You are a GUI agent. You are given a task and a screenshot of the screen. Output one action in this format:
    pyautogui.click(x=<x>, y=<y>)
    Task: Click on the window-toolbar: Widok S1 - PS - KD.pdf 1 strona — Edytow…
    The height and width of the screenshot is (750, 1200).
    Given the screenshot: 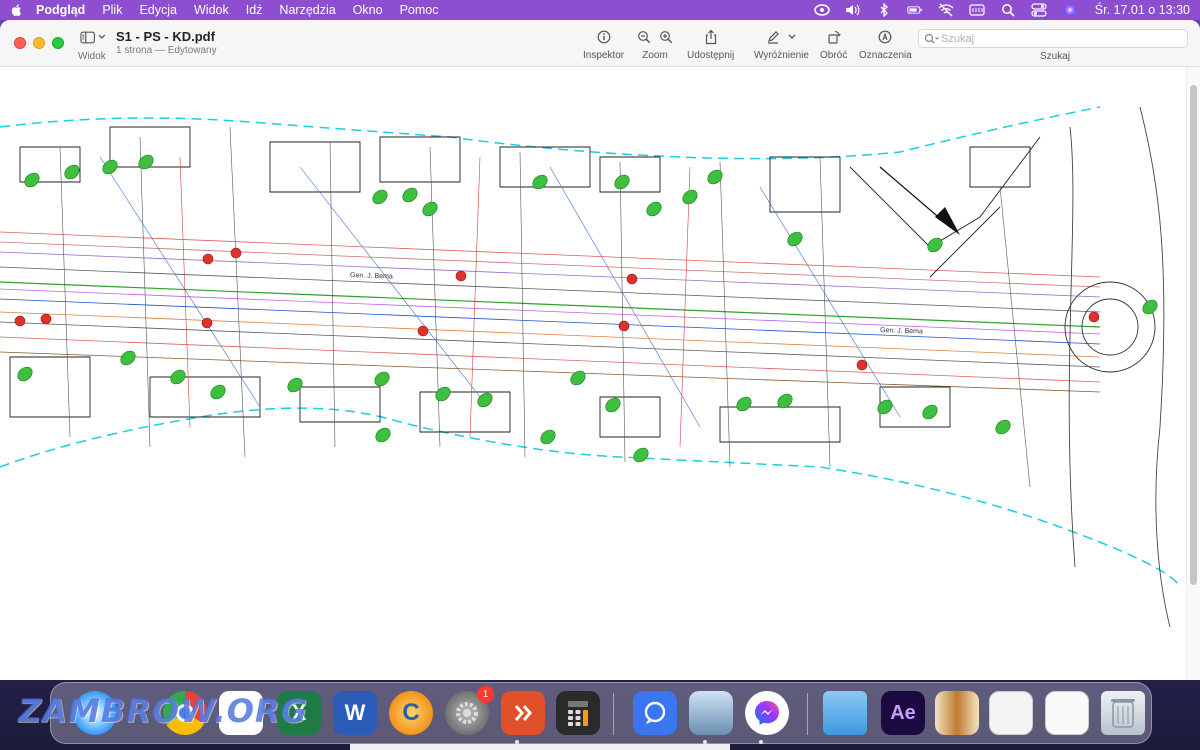 What is the action you would take?
    pyautogui.click(x=600, y=43)
    